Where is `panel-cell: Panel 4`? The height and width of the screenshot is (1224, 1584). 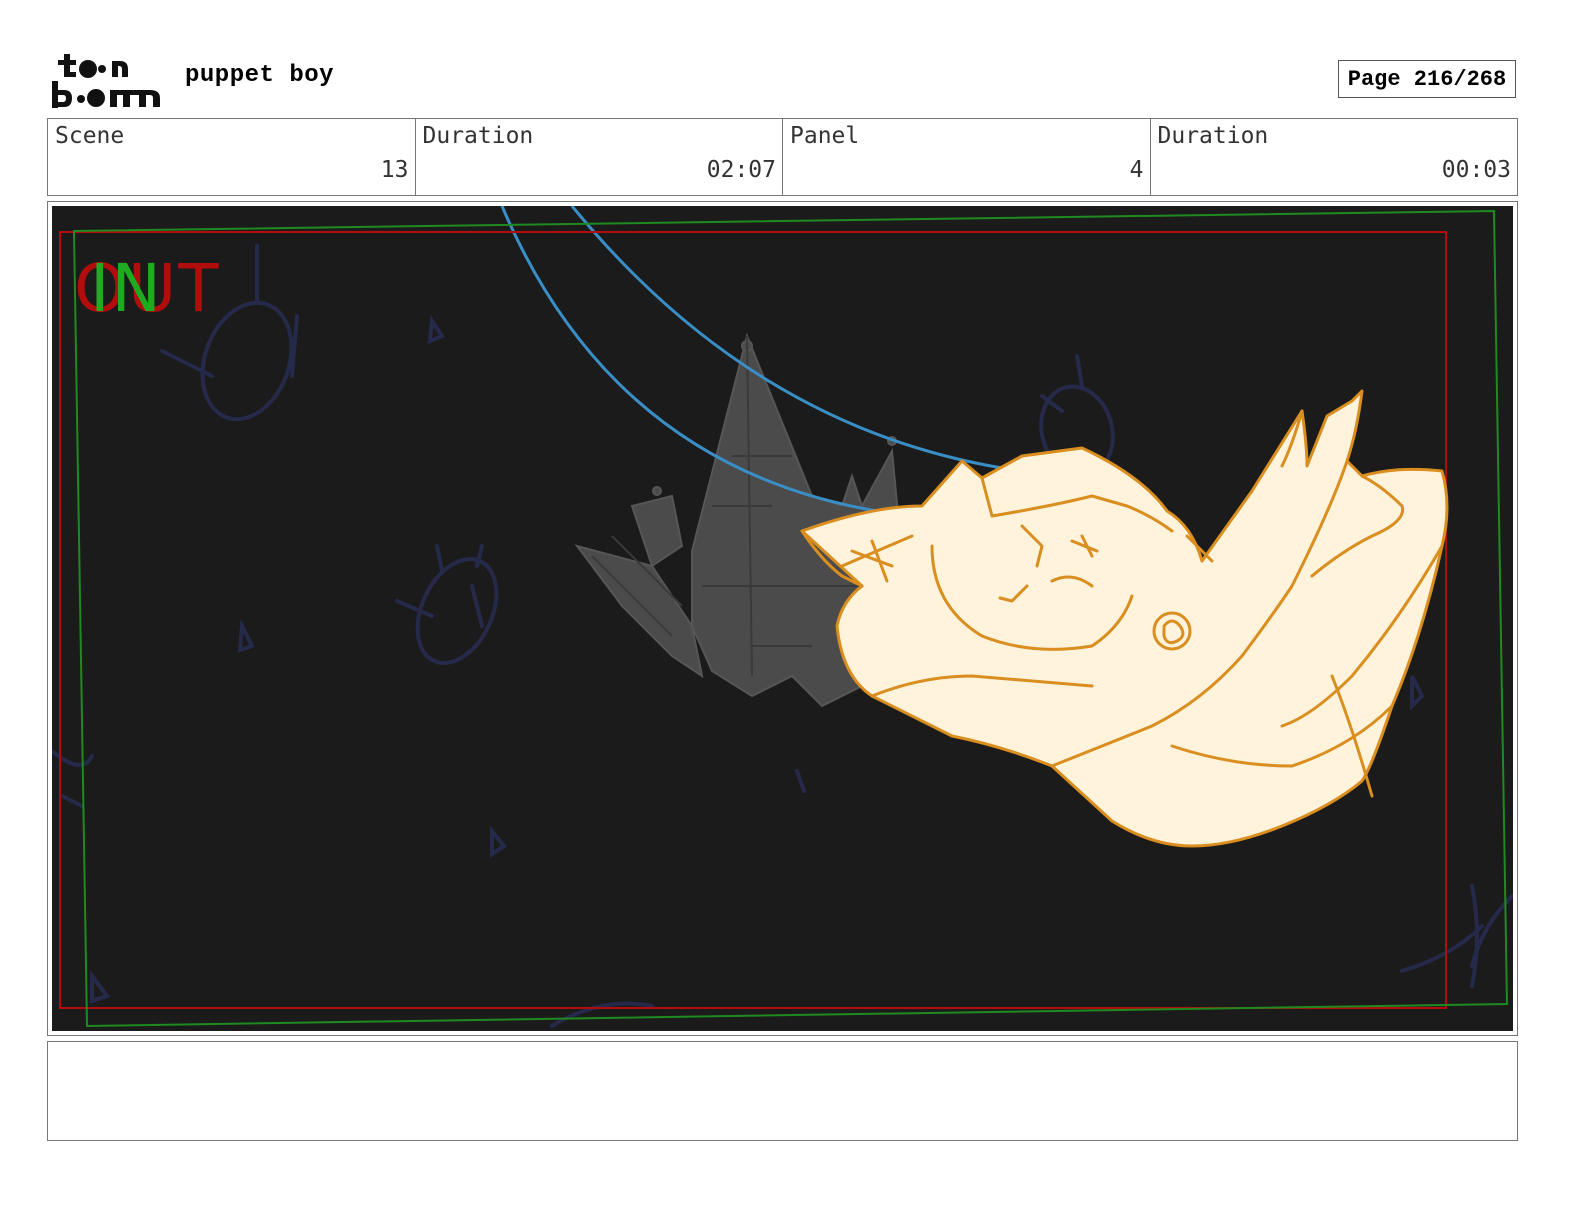 panel-cell: Panel 4 is located at coordinates (967, 157).